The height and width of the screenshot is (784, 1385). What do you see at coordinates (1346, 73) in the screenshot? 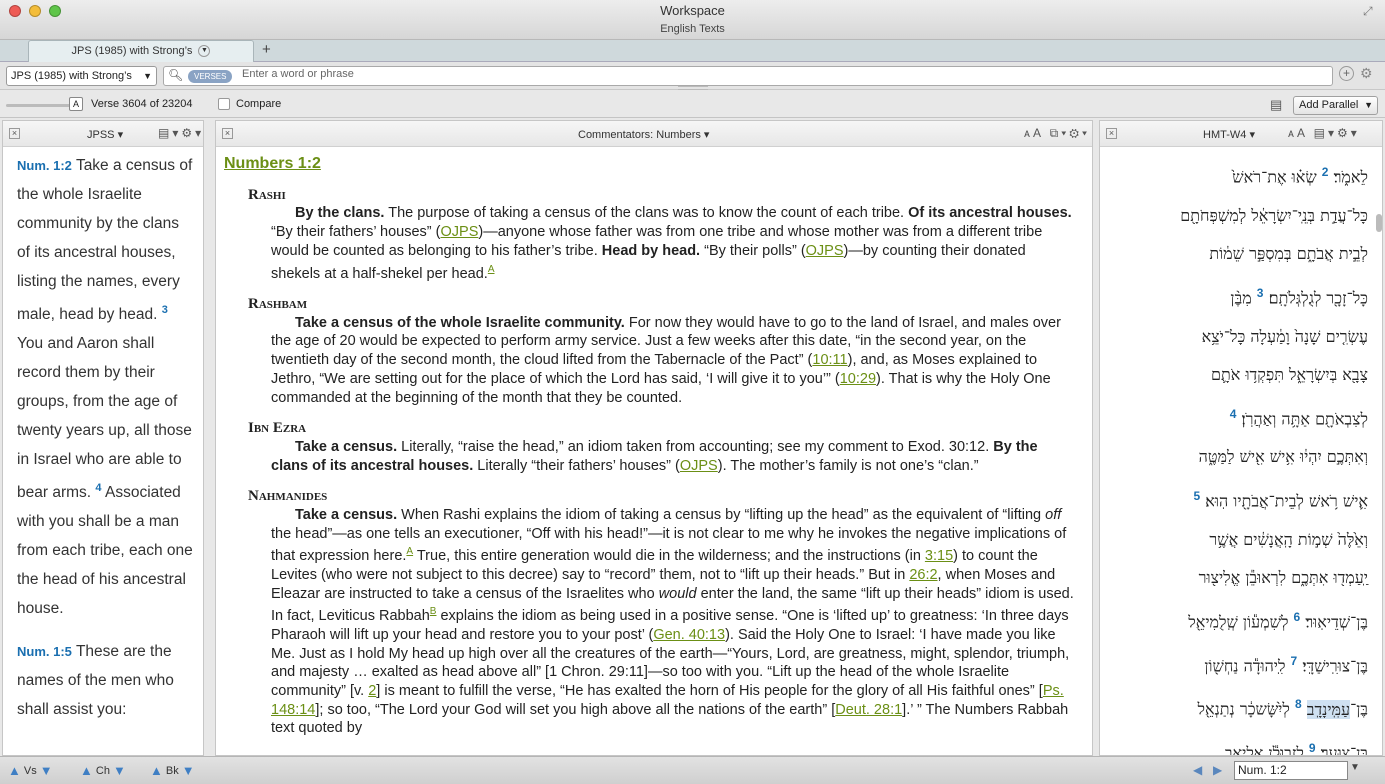
I see `add-search-button: +` at bounding box center [1346, 73].